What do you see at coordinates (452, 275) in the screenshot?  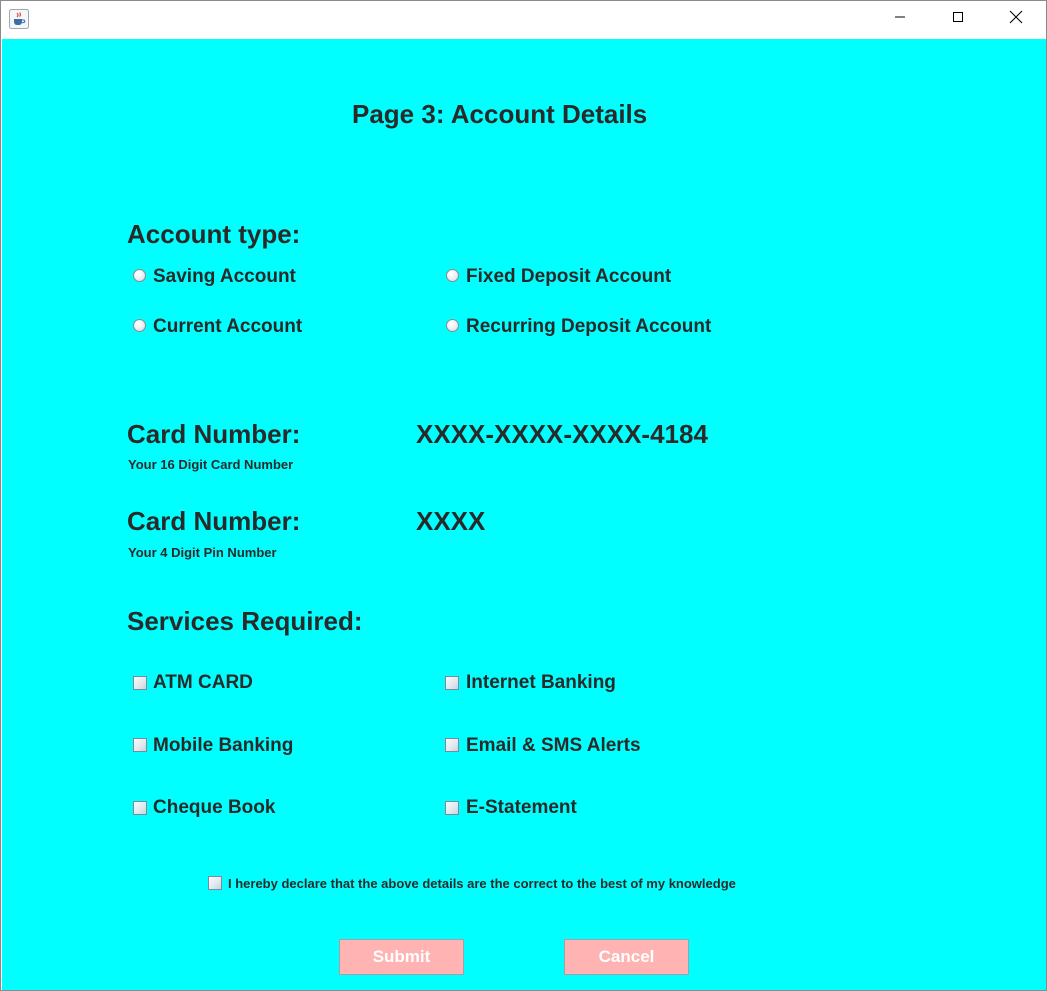 I see `fixed-deposit-radio` at bounding box center [452, 275].